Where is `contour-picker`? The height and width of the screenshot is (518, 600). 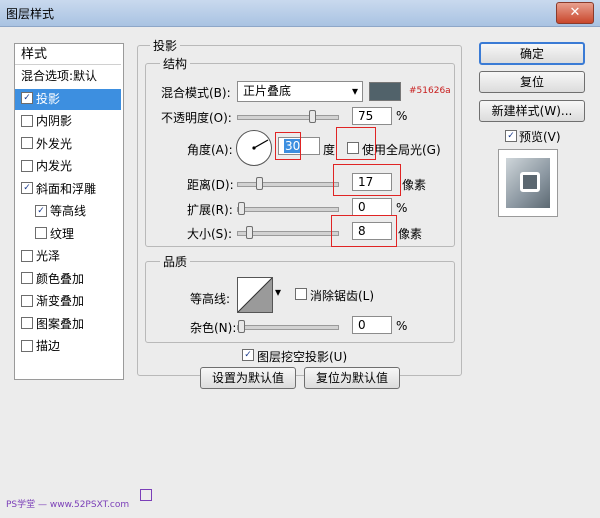
contour-picker is located at coordinates (255, 295).